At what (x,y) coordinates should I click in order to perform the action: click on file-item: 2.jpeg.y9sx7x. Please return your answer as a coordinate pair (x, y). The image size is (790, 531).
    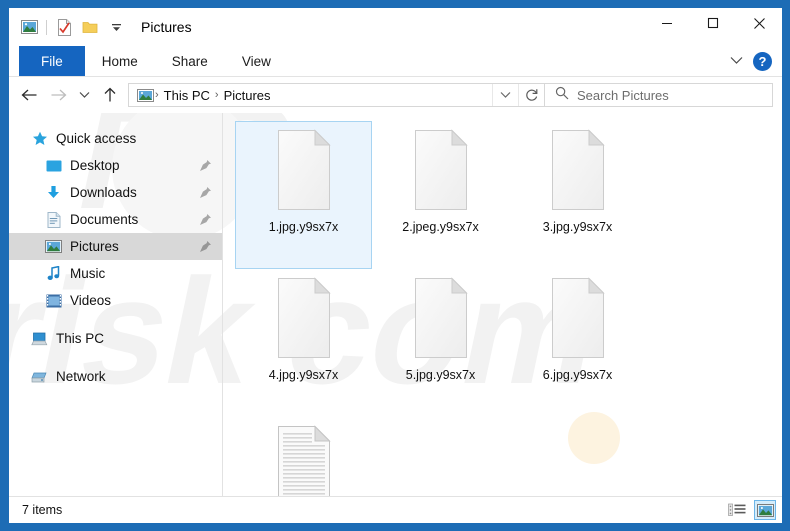
    Looking at the image, I should click on (440, 195).